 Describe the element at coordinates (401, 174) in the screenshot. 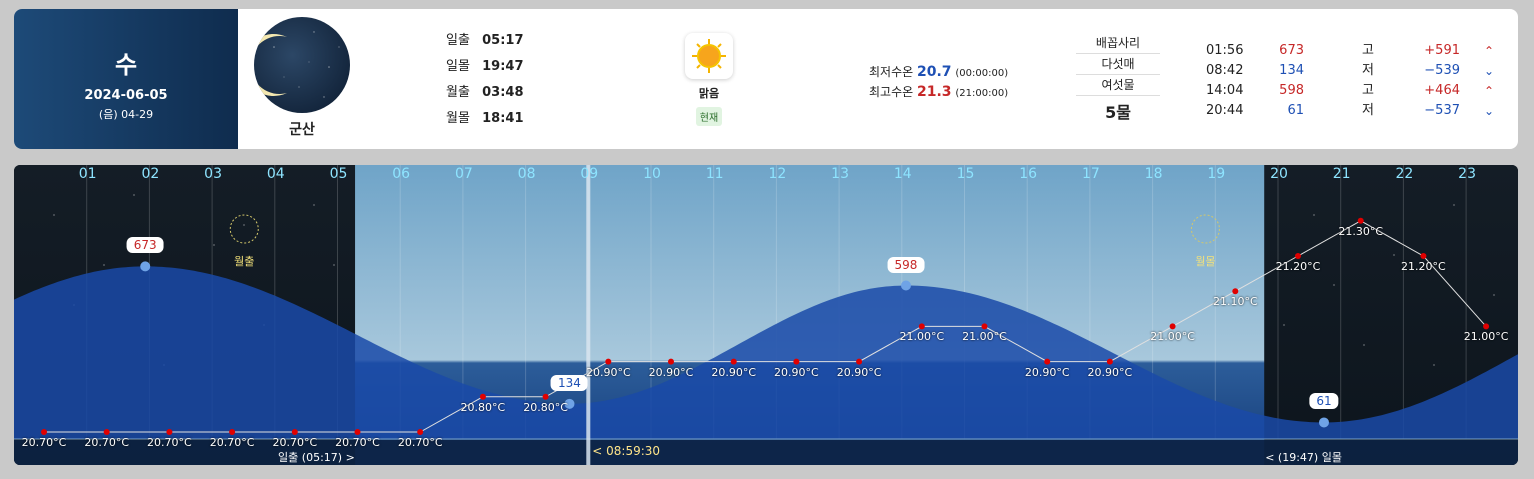

I see `hour-label: 06` at that location.